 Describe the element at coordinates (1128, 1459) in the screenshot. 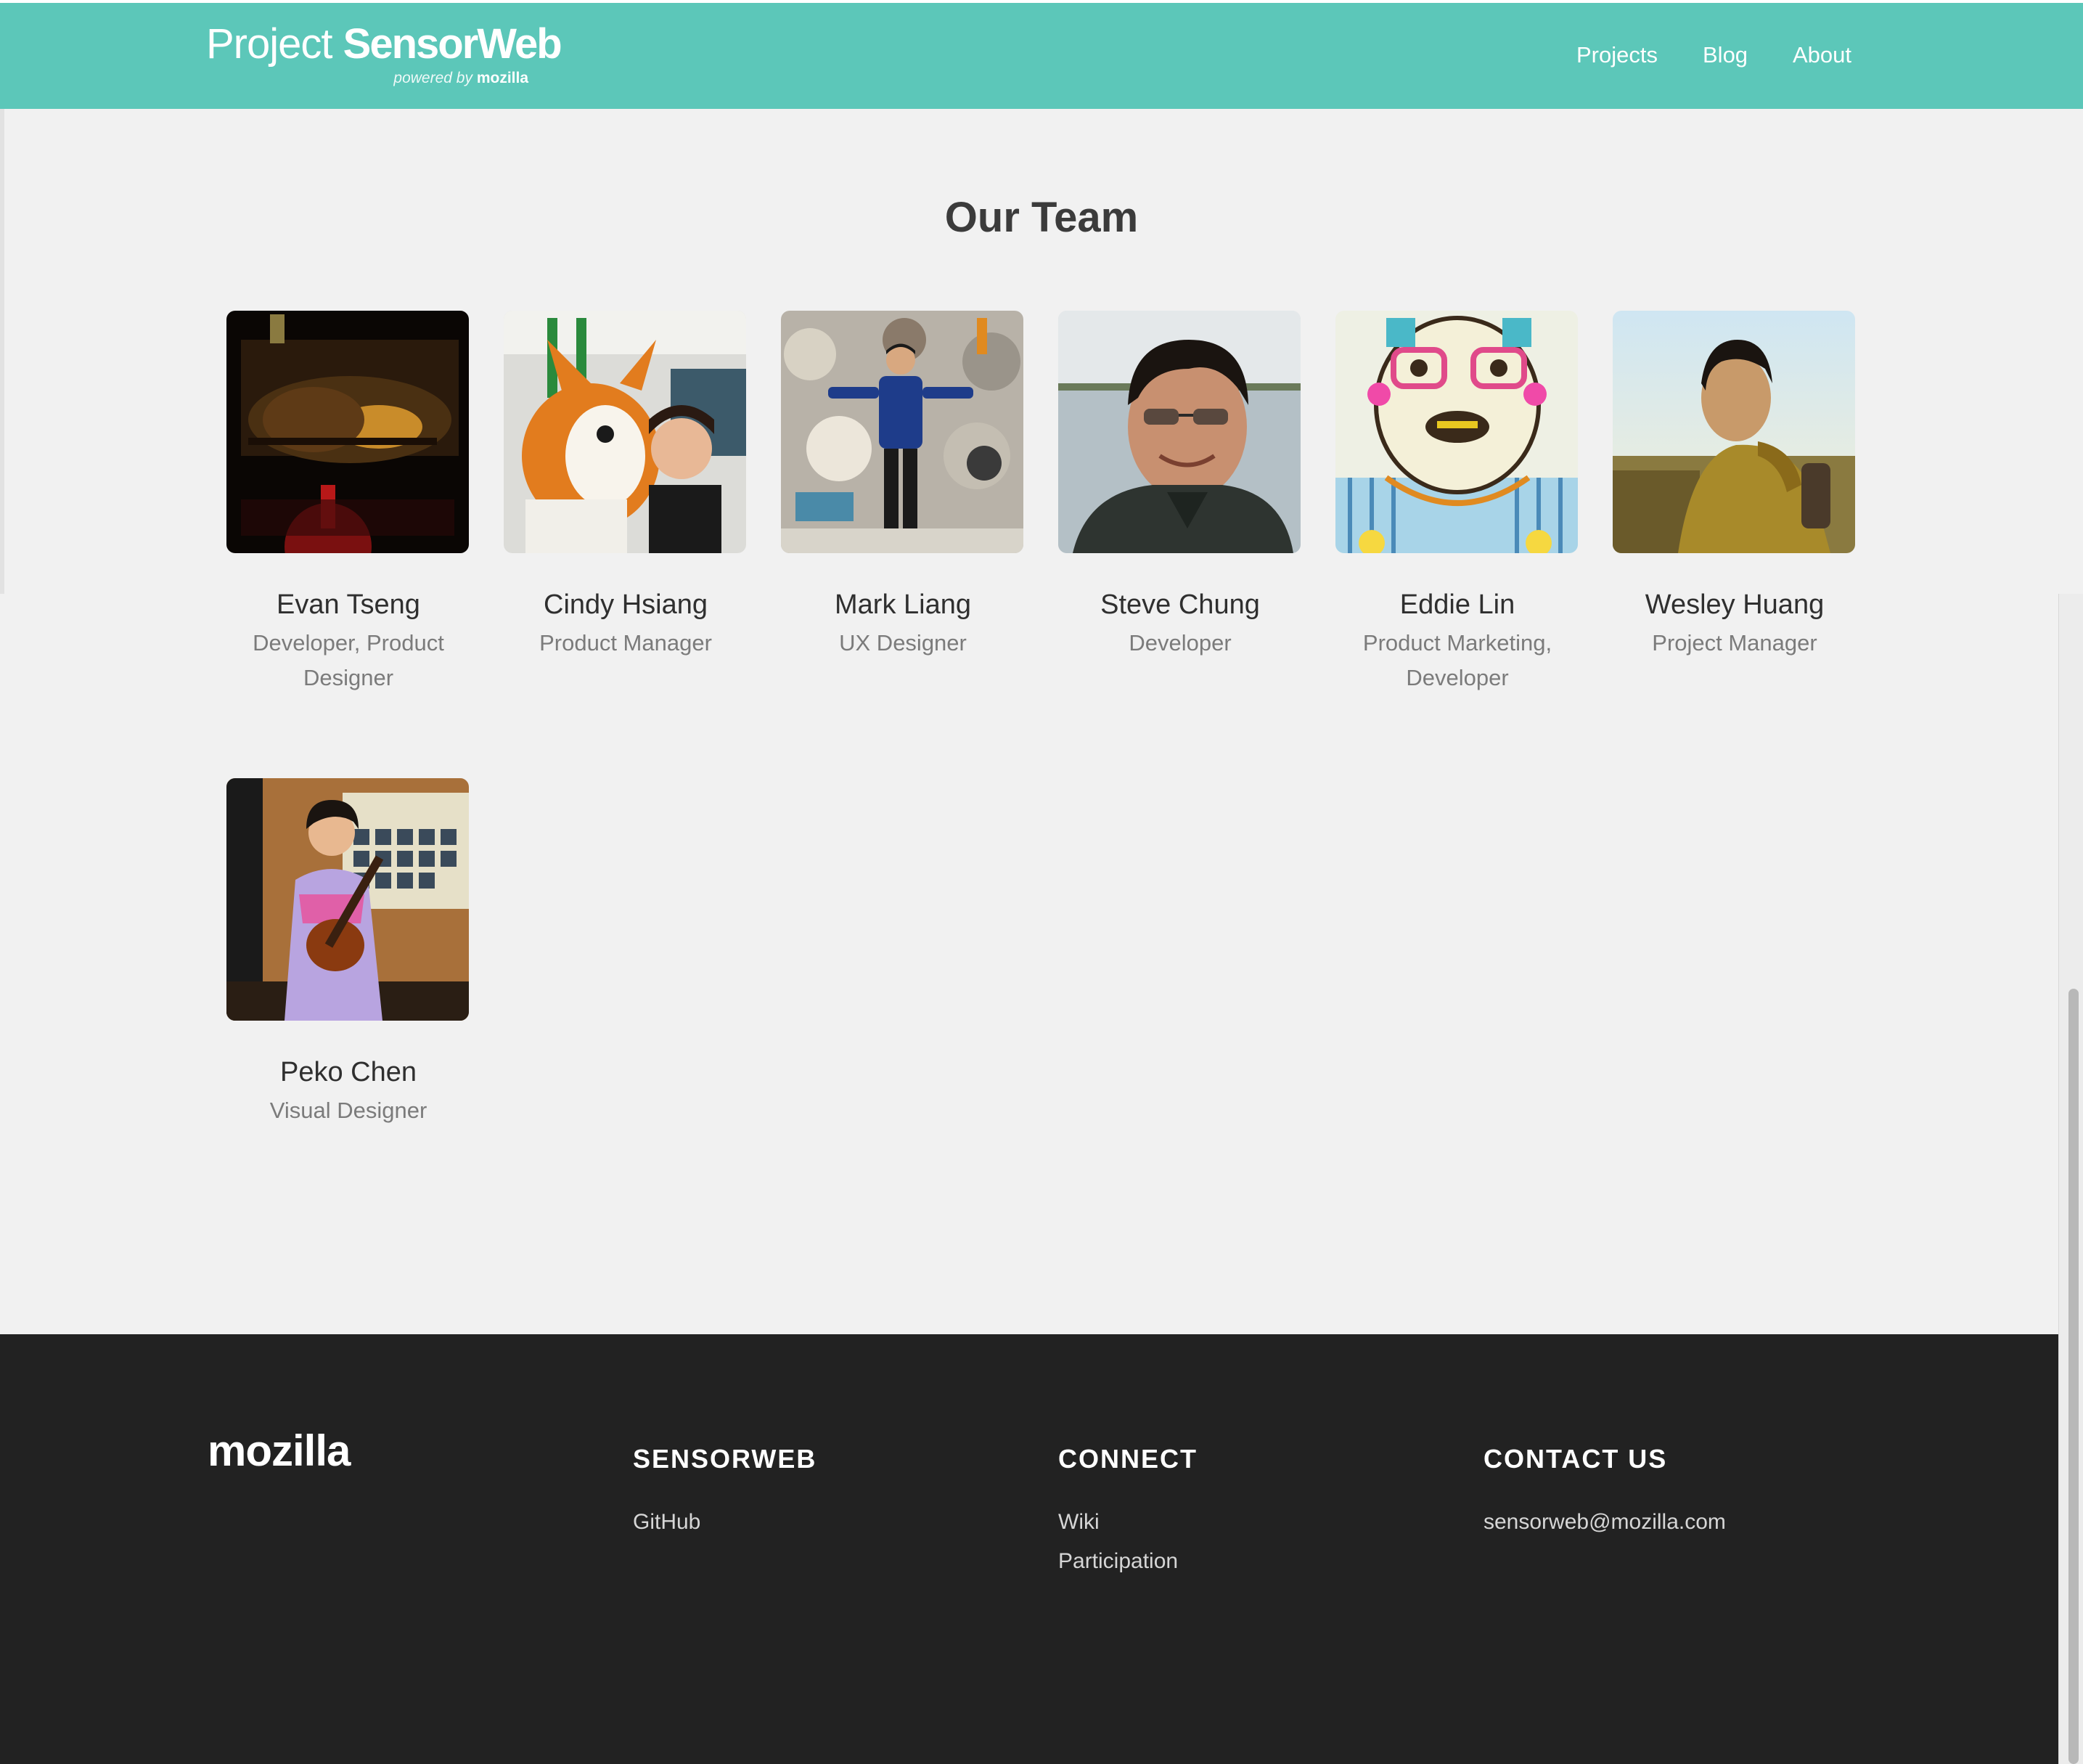

I see `footer-heading: CONNECT` at that location.